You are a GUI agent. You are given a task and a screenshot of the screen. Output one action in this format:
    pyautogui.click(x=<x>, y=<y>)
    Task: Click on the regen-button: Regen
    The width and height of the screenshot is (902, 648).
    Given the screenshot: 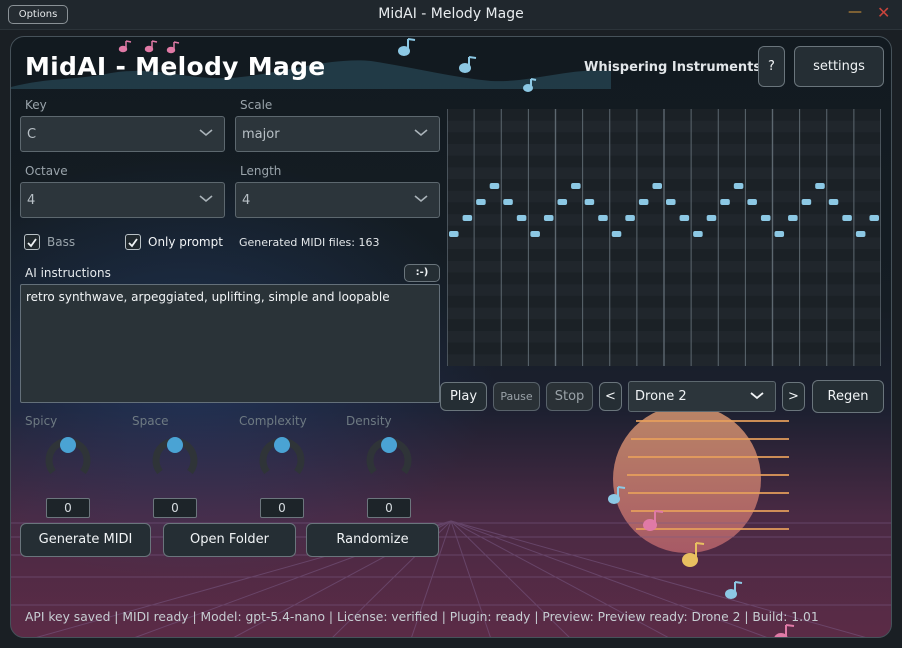 What is the action you would take?
    pyautogui.click(x=848, y=396)
    